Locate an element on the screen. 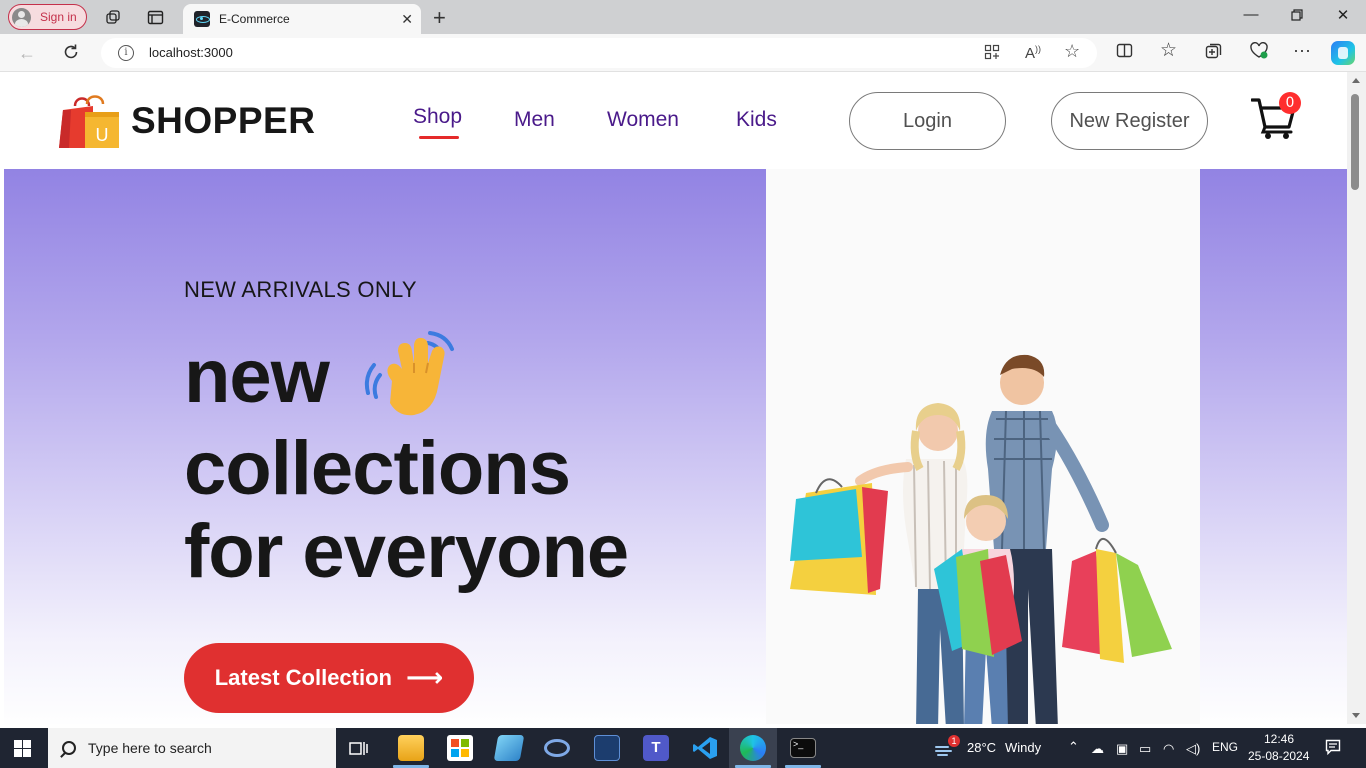 The height and width of the screenshot is (768, 1366). collections-icon is located at coordinates (1214, 53).